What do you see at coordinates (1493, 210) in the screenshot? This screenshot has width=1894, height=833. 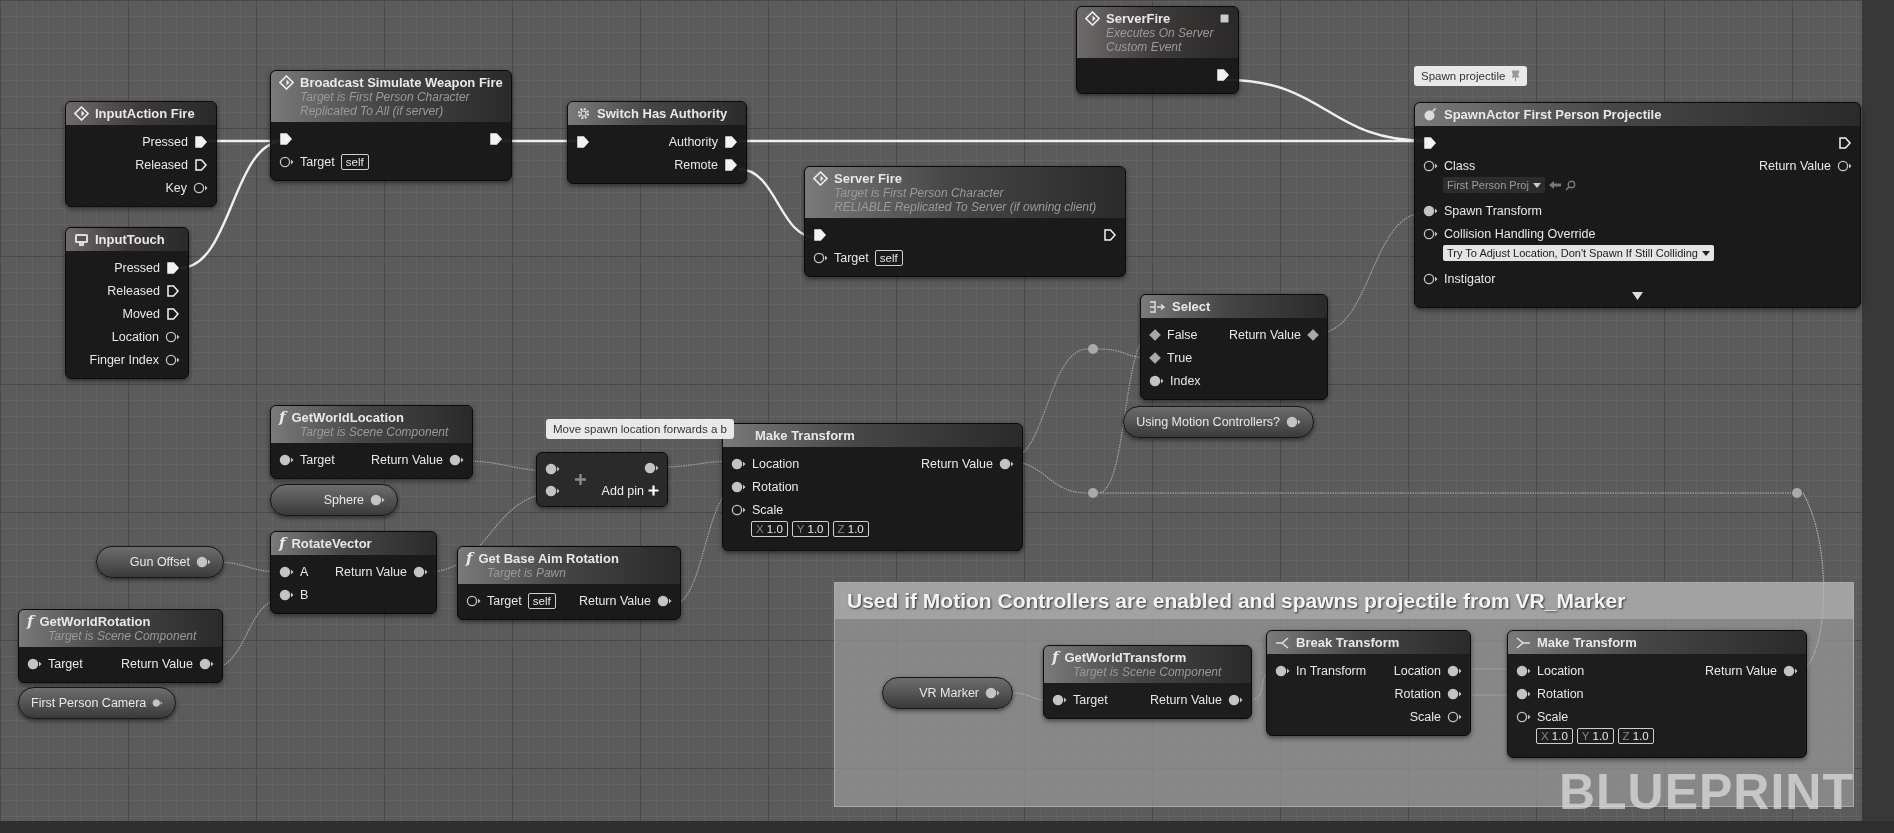 I see `pin-label: Spawn Transform` at bounding box center [1493, 210].